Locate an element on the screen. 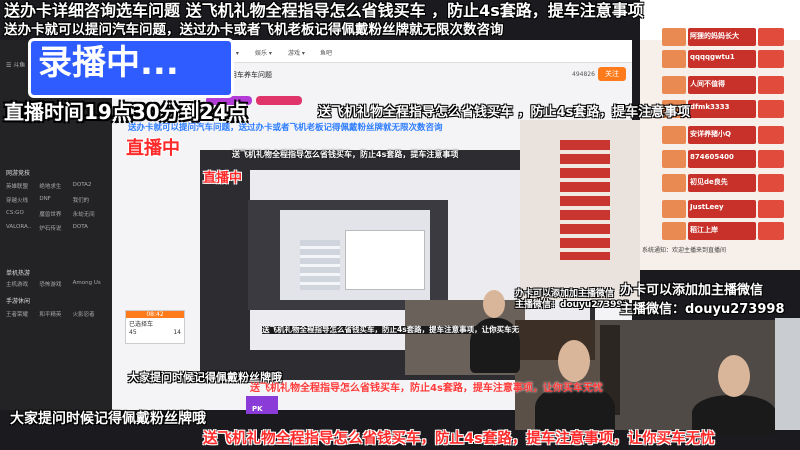 This screenshot has width=800, height=450. fans-count: 494826 is located at coordinates (583, 74).